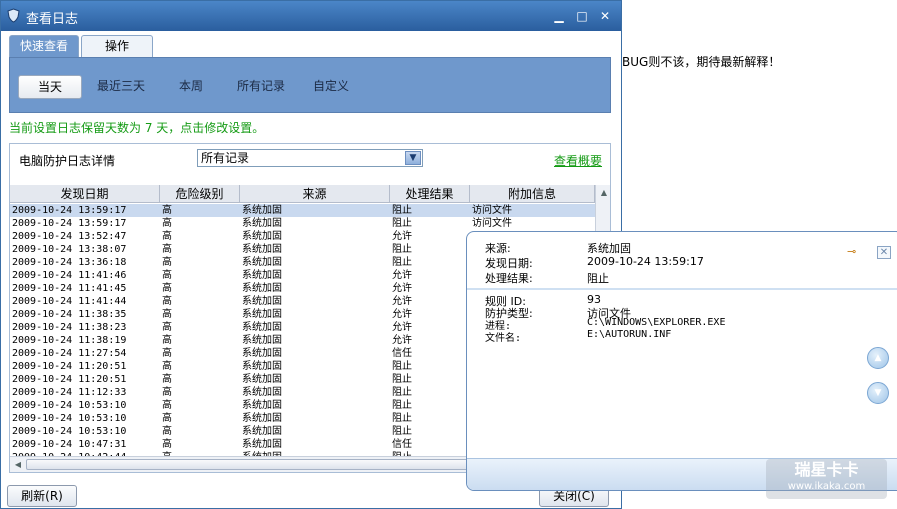 The height and width of the screenshot is (509, 897). What do you see at coordinates (261, 87) in the screenshot?
I see `filter-all-records-button: 所有记录` at bounding box center [261, 87].